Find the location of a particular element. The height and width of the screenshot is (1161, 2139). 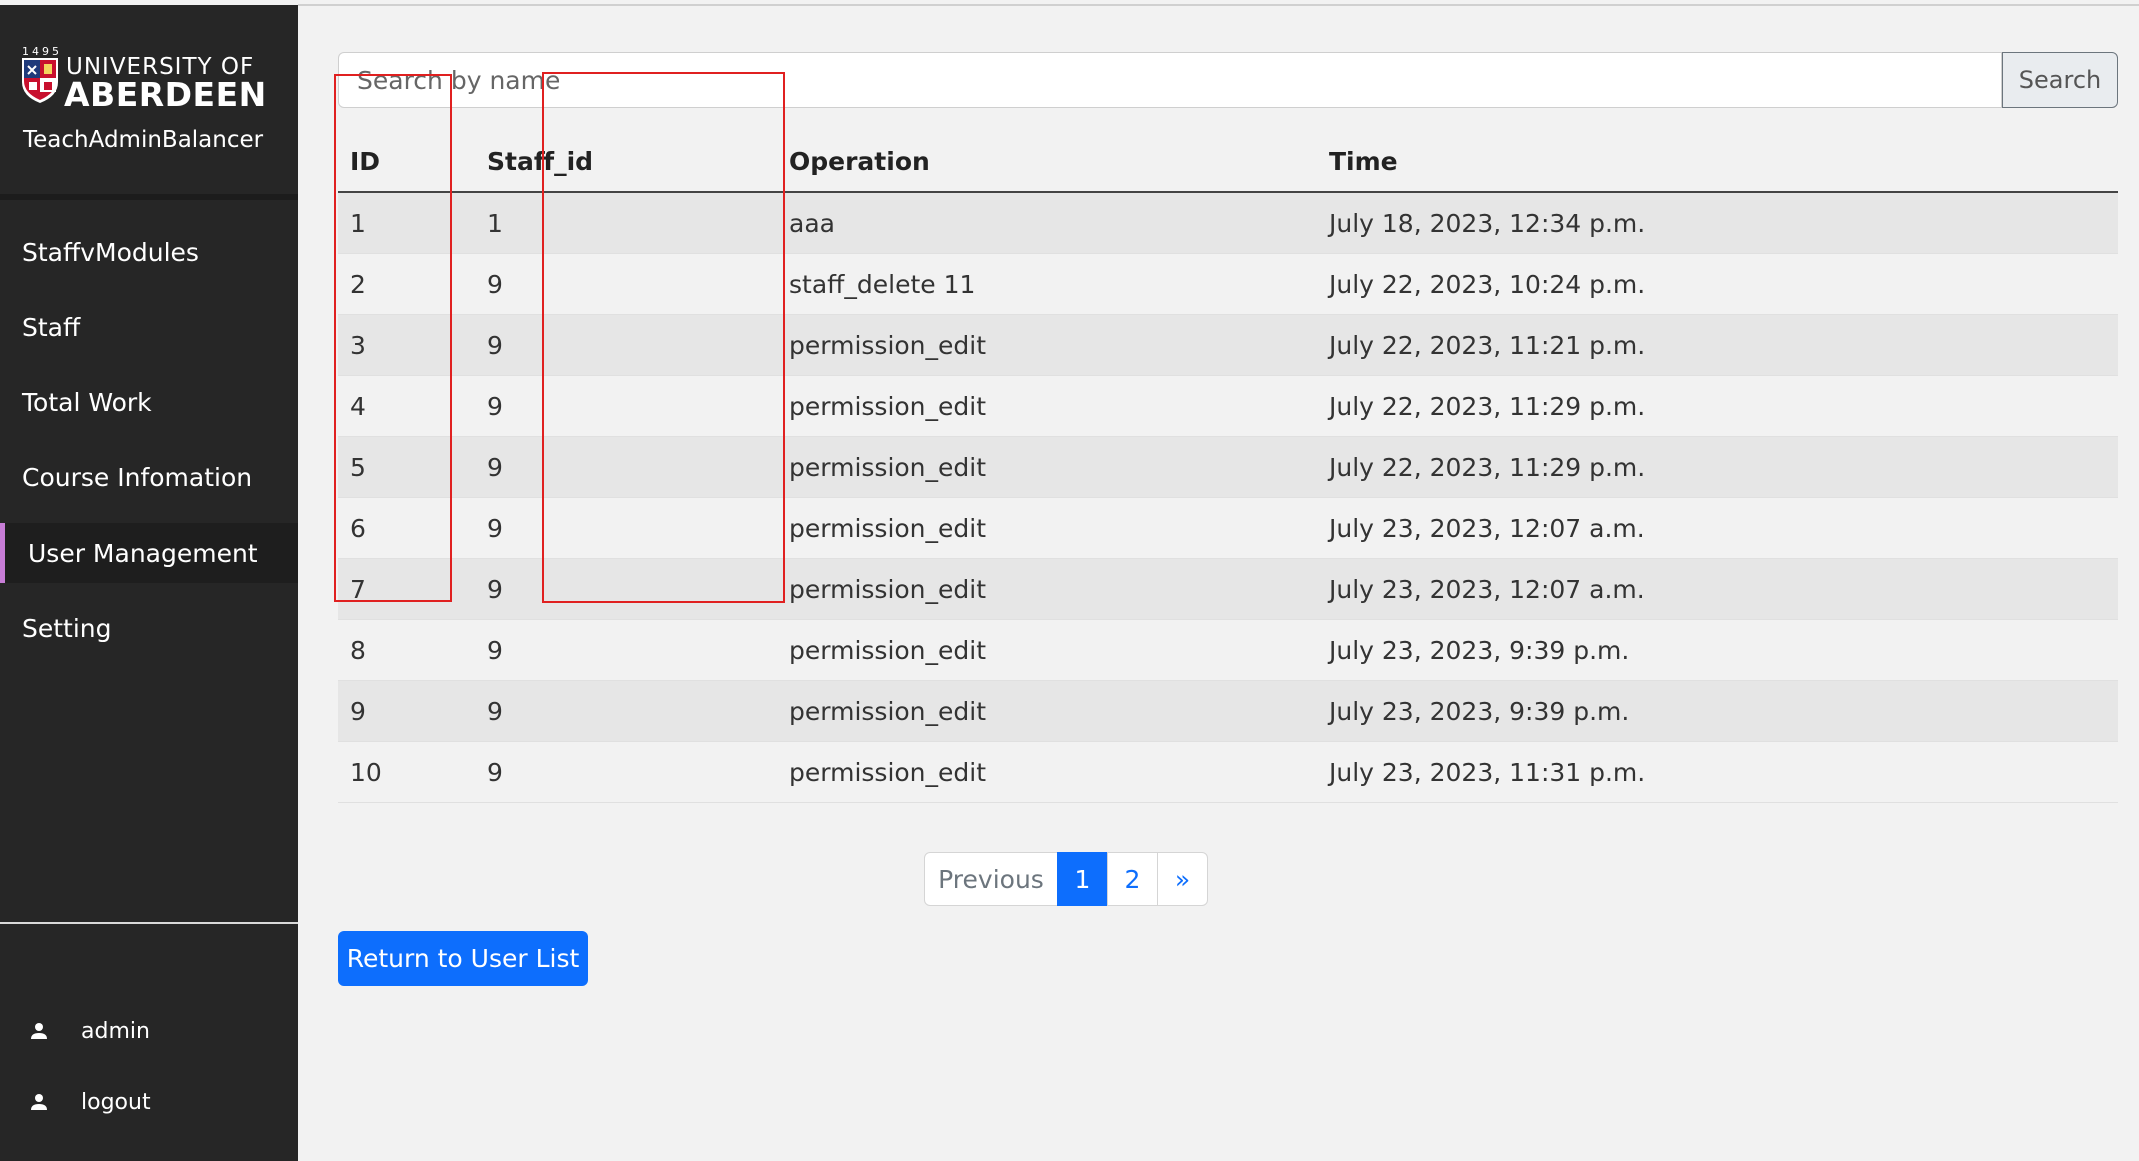

cell-time: July 22, 2023, 10:24 p.m. is located at coordinates (1717, 284).